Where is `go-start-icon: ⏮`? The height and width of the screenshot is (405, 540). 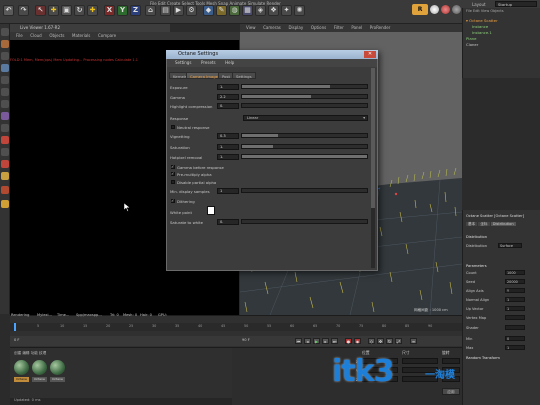 go-start-icon: ⏮ is located at coordinates (298, 341).